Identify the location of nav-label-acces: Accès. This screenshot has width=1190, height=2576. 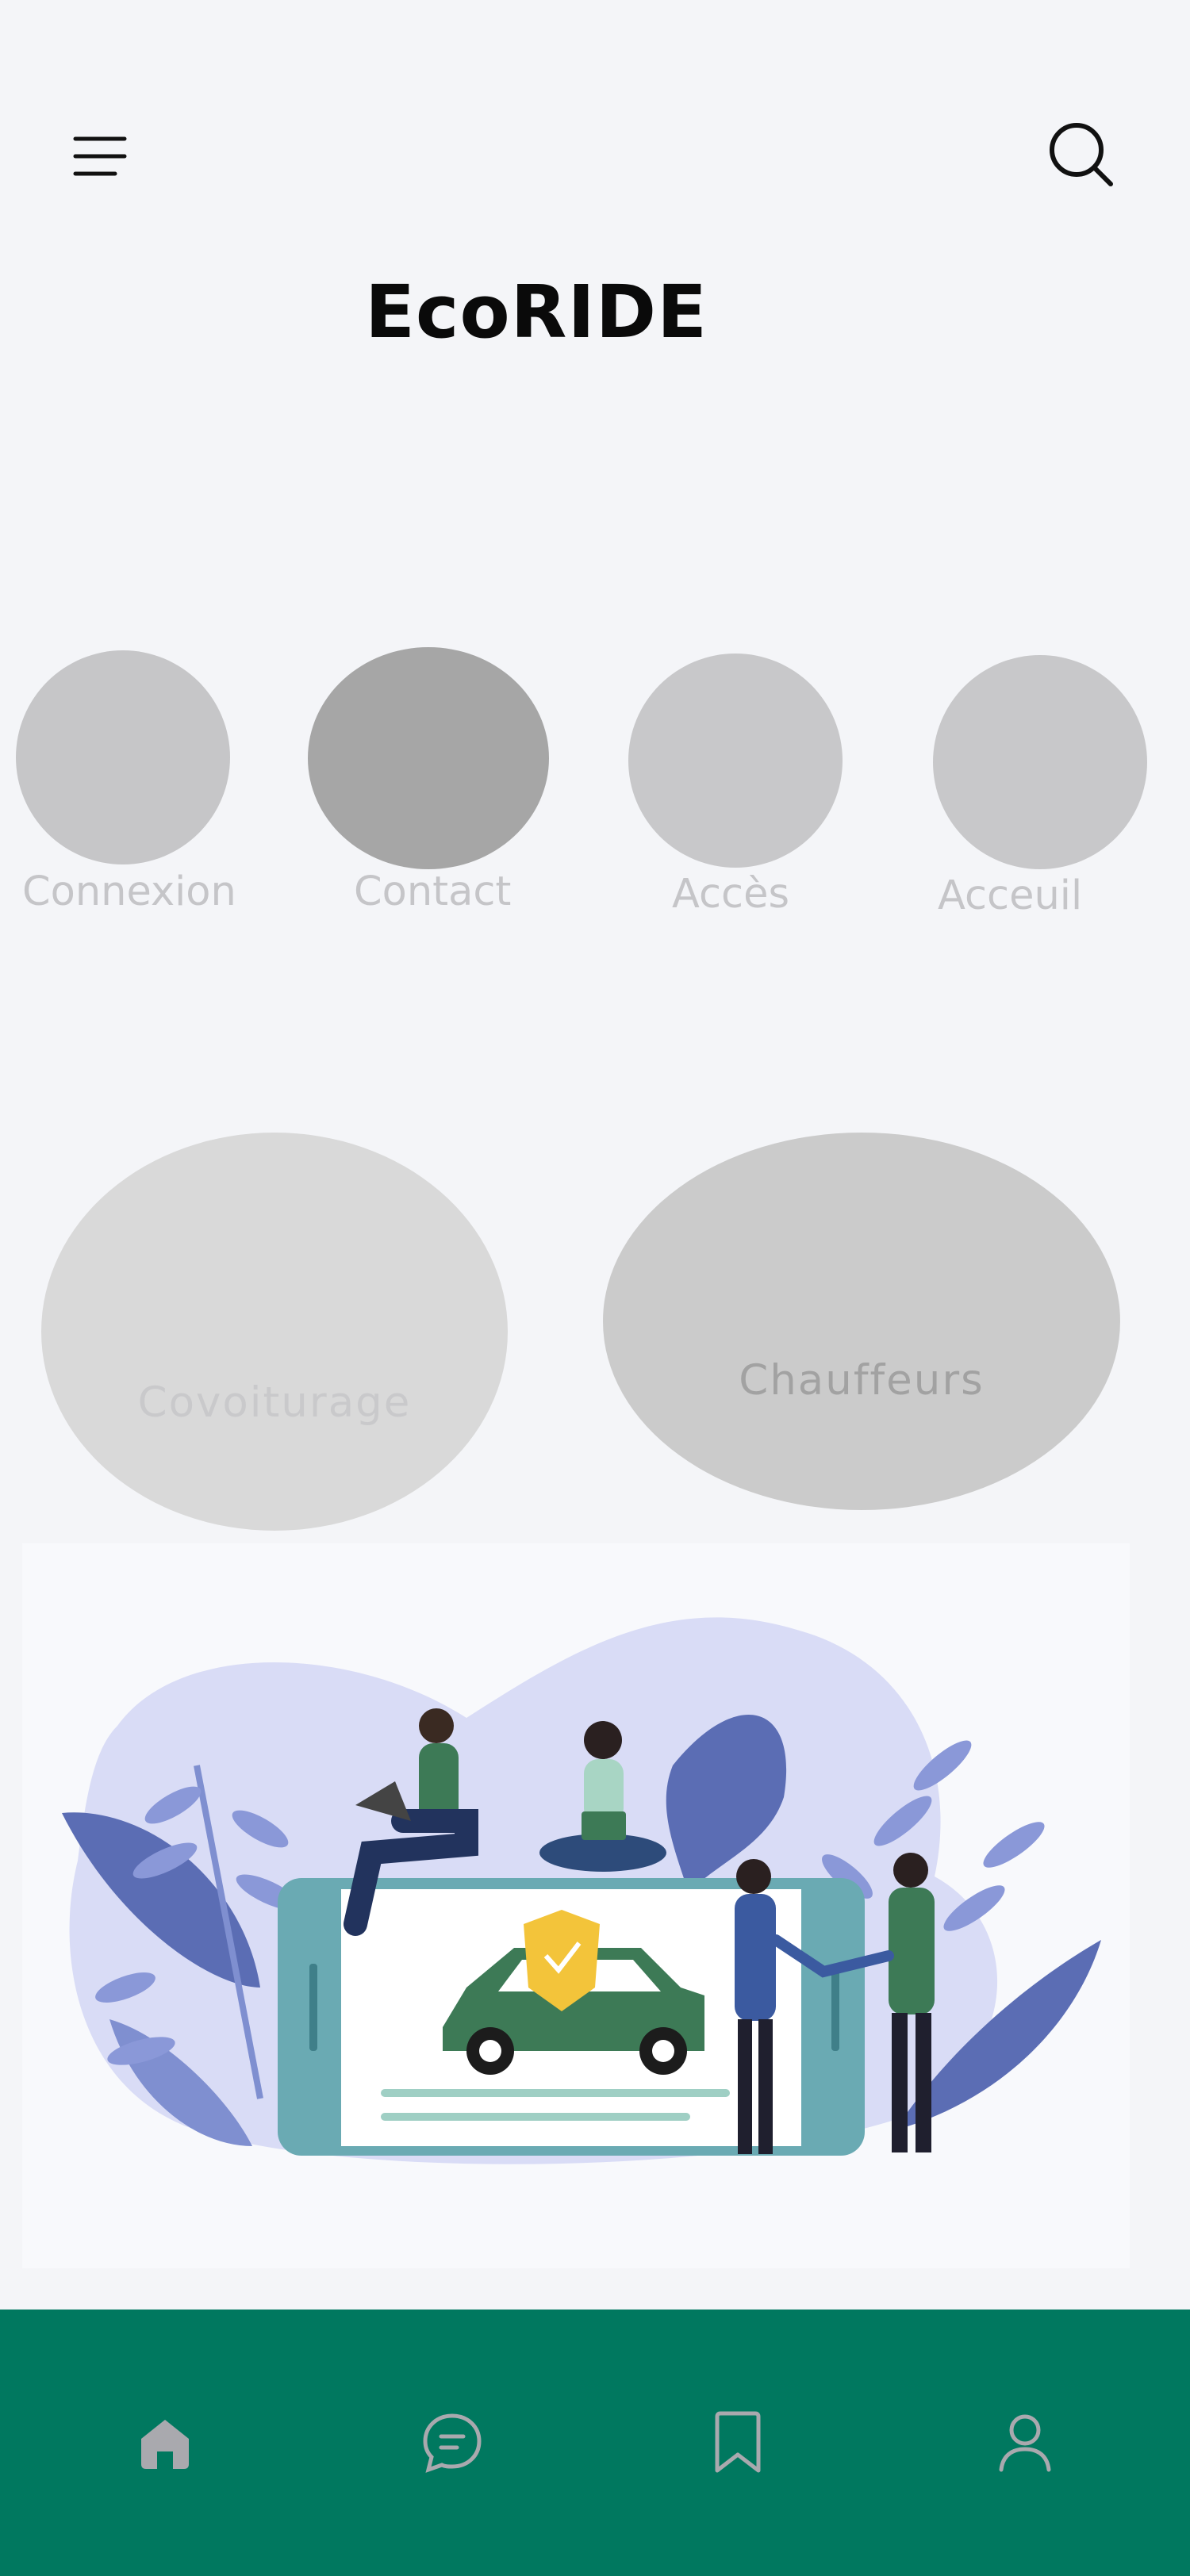
(731, 894).